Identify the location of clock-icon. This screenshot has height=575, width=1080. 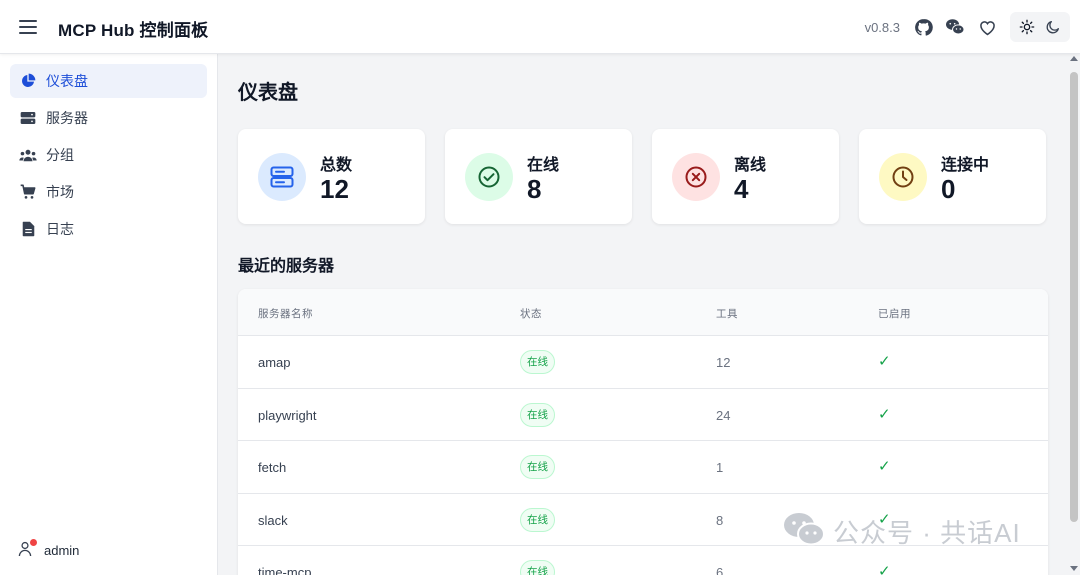
(903, 177).